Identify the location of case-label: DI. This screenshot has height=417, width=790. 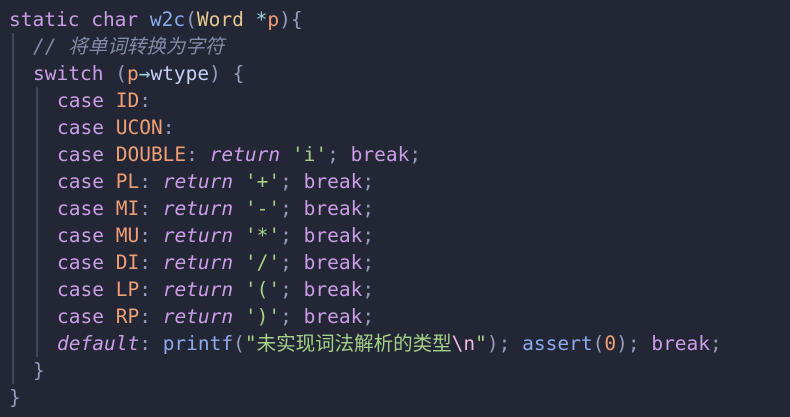
(127, 262).